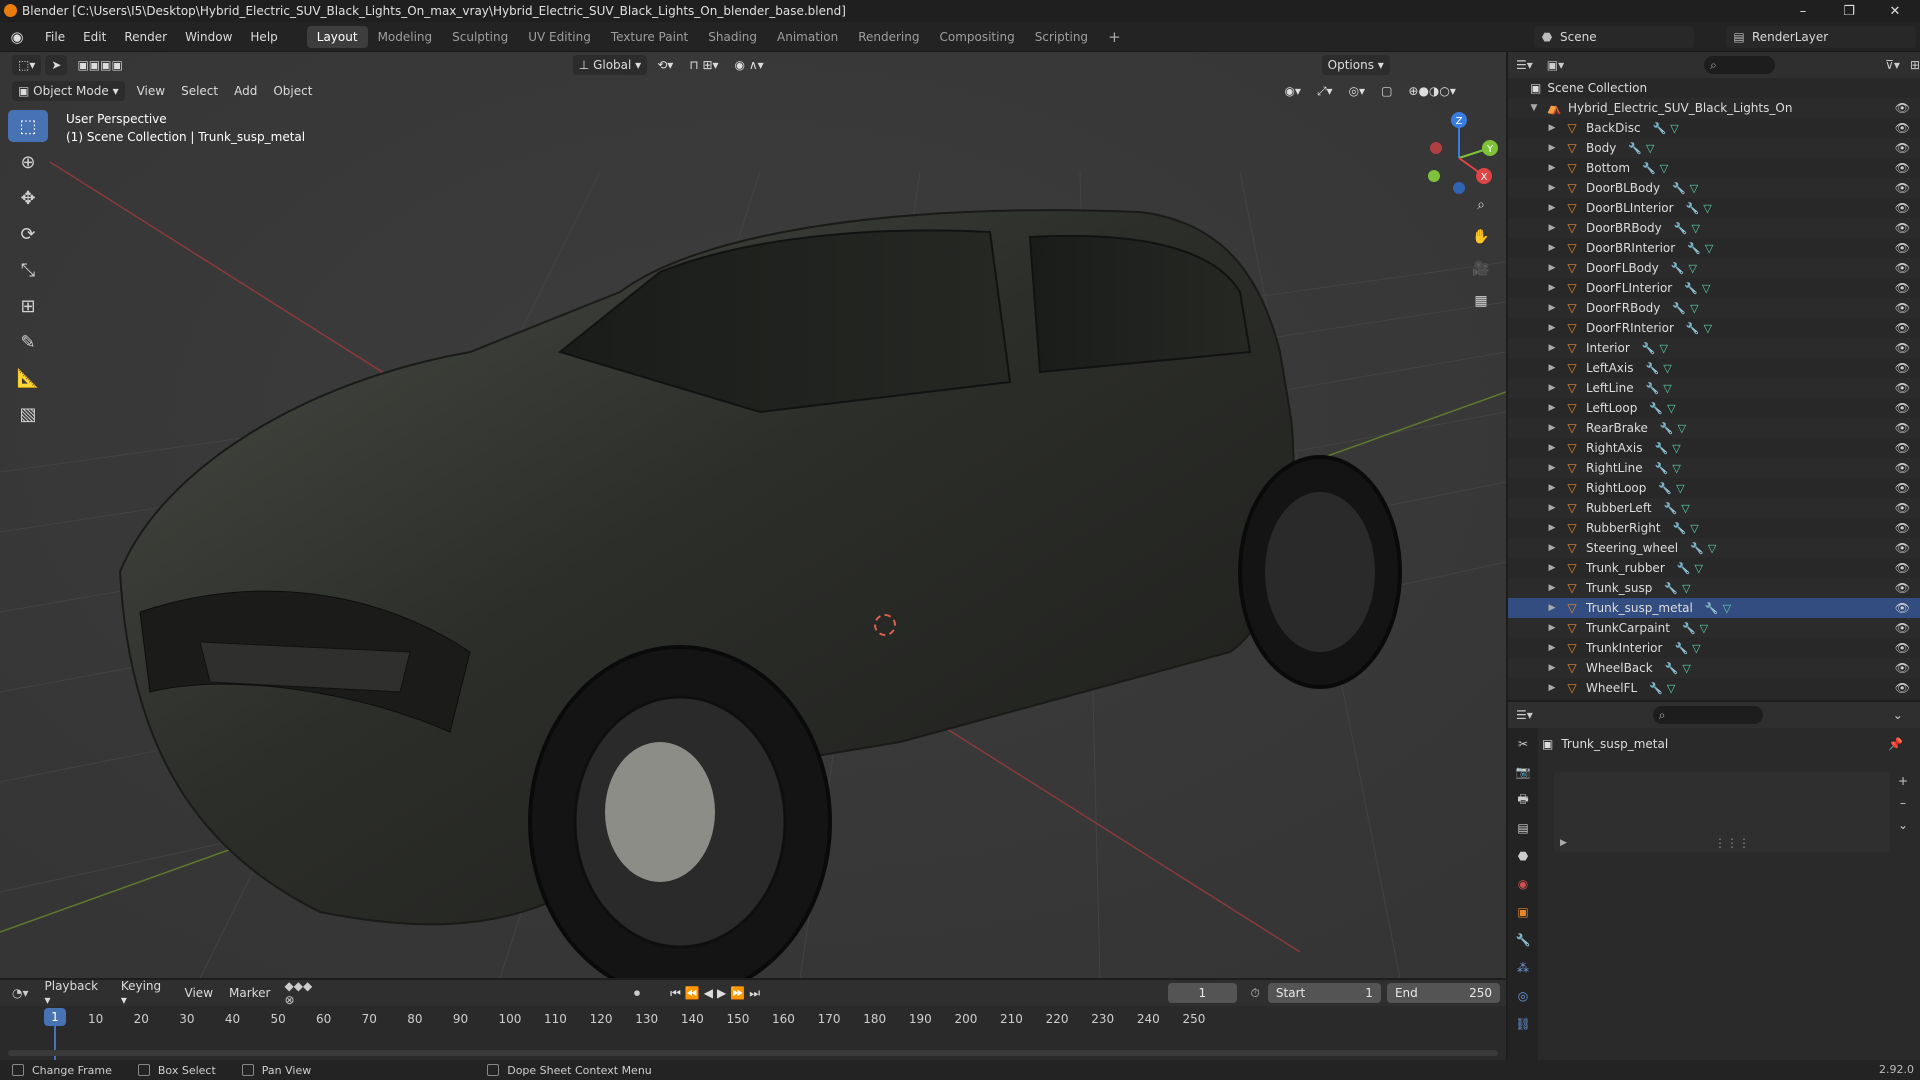 This screenshot has width=1920, height=1080. Describe the element at coordinates (1630, 208) in the screenshot. I see `object-name: DoorBLInterior` at that location.